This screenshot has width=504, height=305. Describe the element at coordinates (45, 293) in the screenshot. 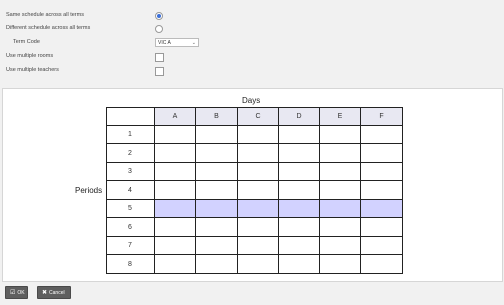

I see `close-icon: ✖` at that location.